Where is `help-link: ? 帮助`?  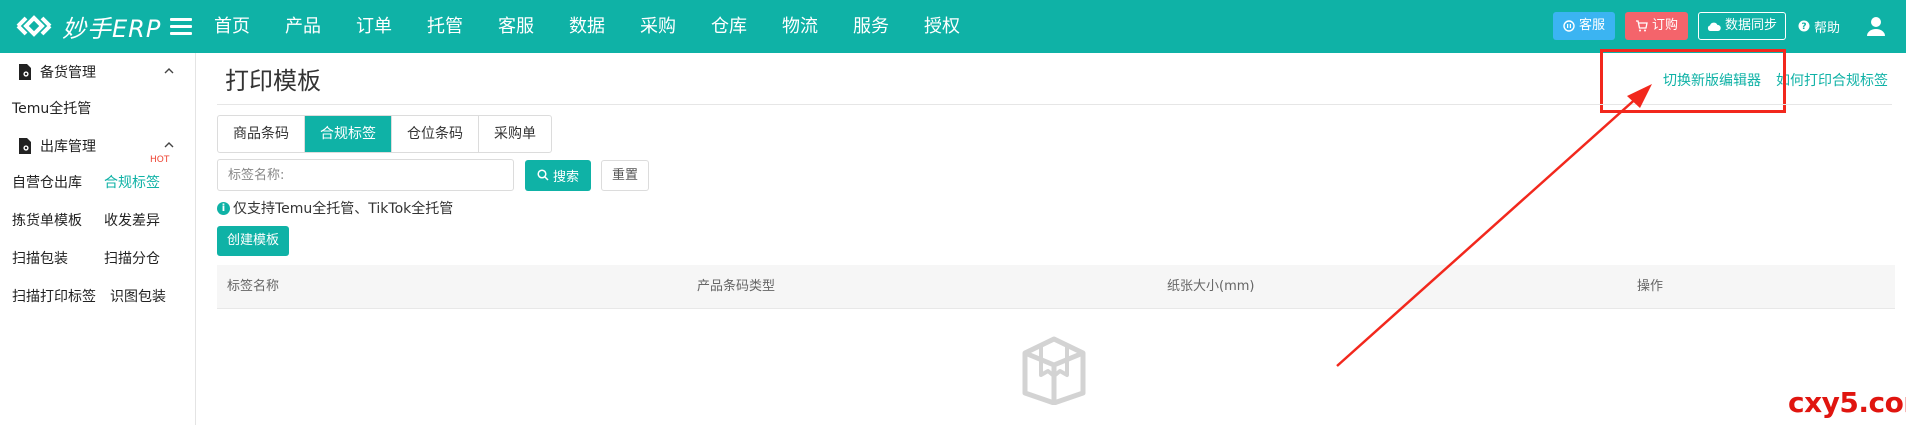 help-link: ? 帮助 is located at coordinates (1819, 26).